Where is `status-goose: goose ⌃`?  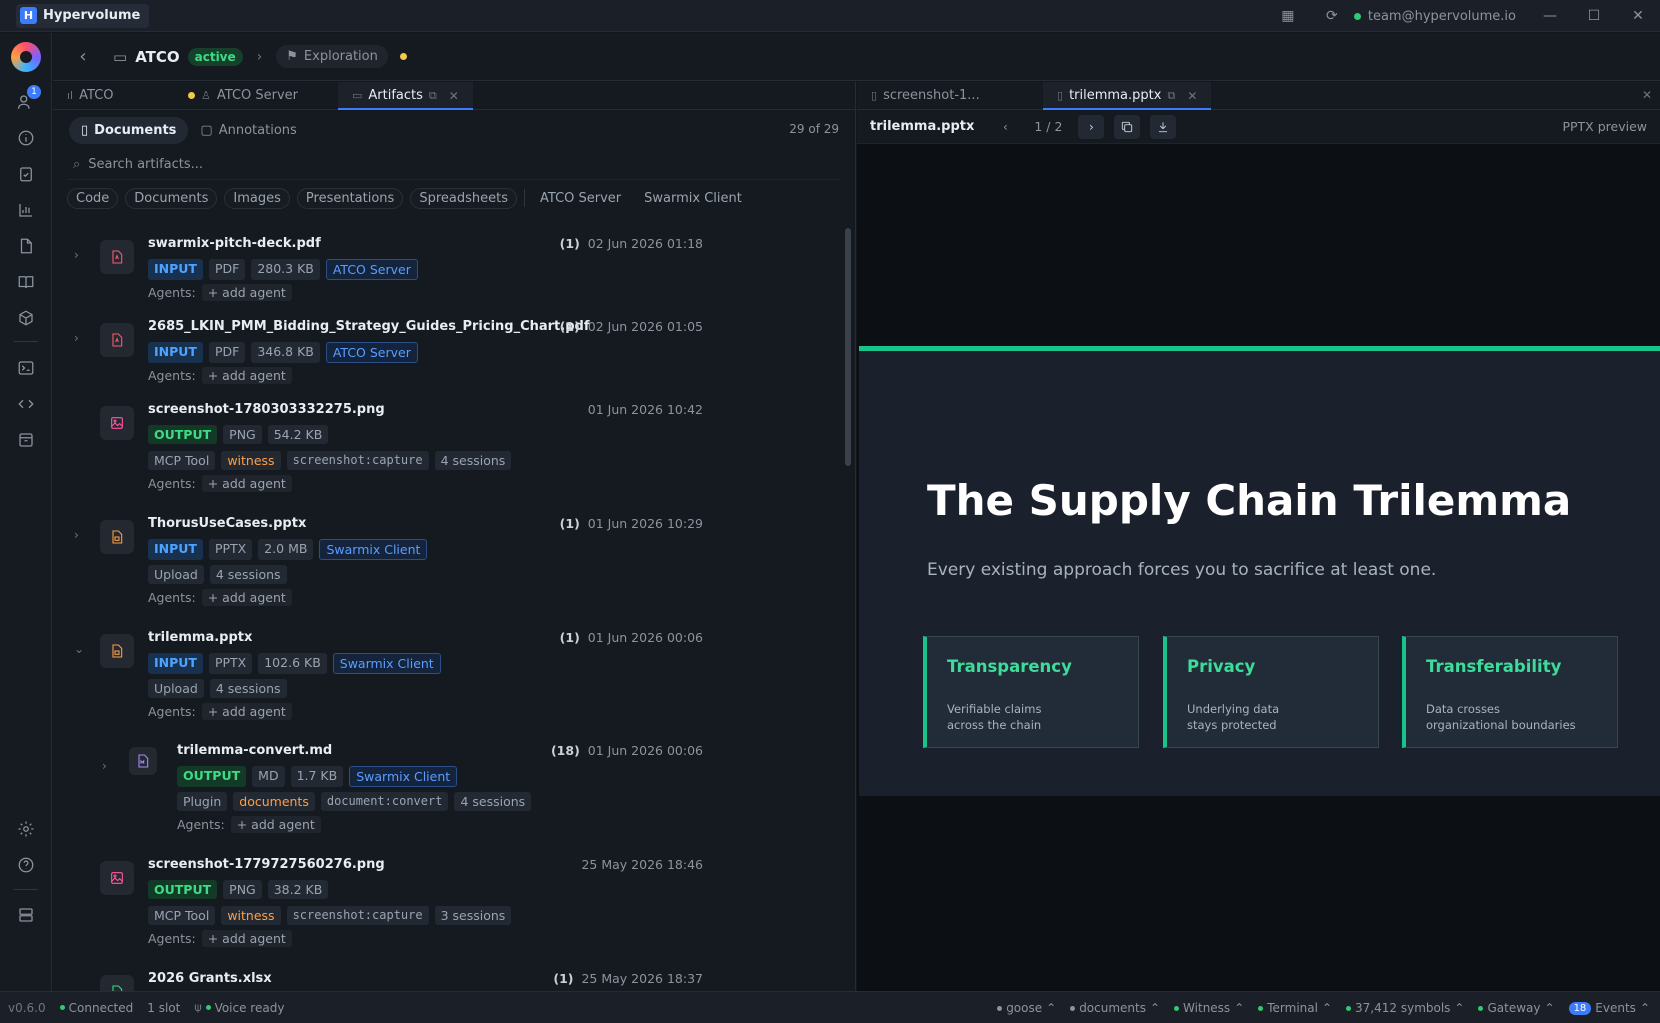 status-goose: goose ⌃ is located at coordinates (1026, 1008).